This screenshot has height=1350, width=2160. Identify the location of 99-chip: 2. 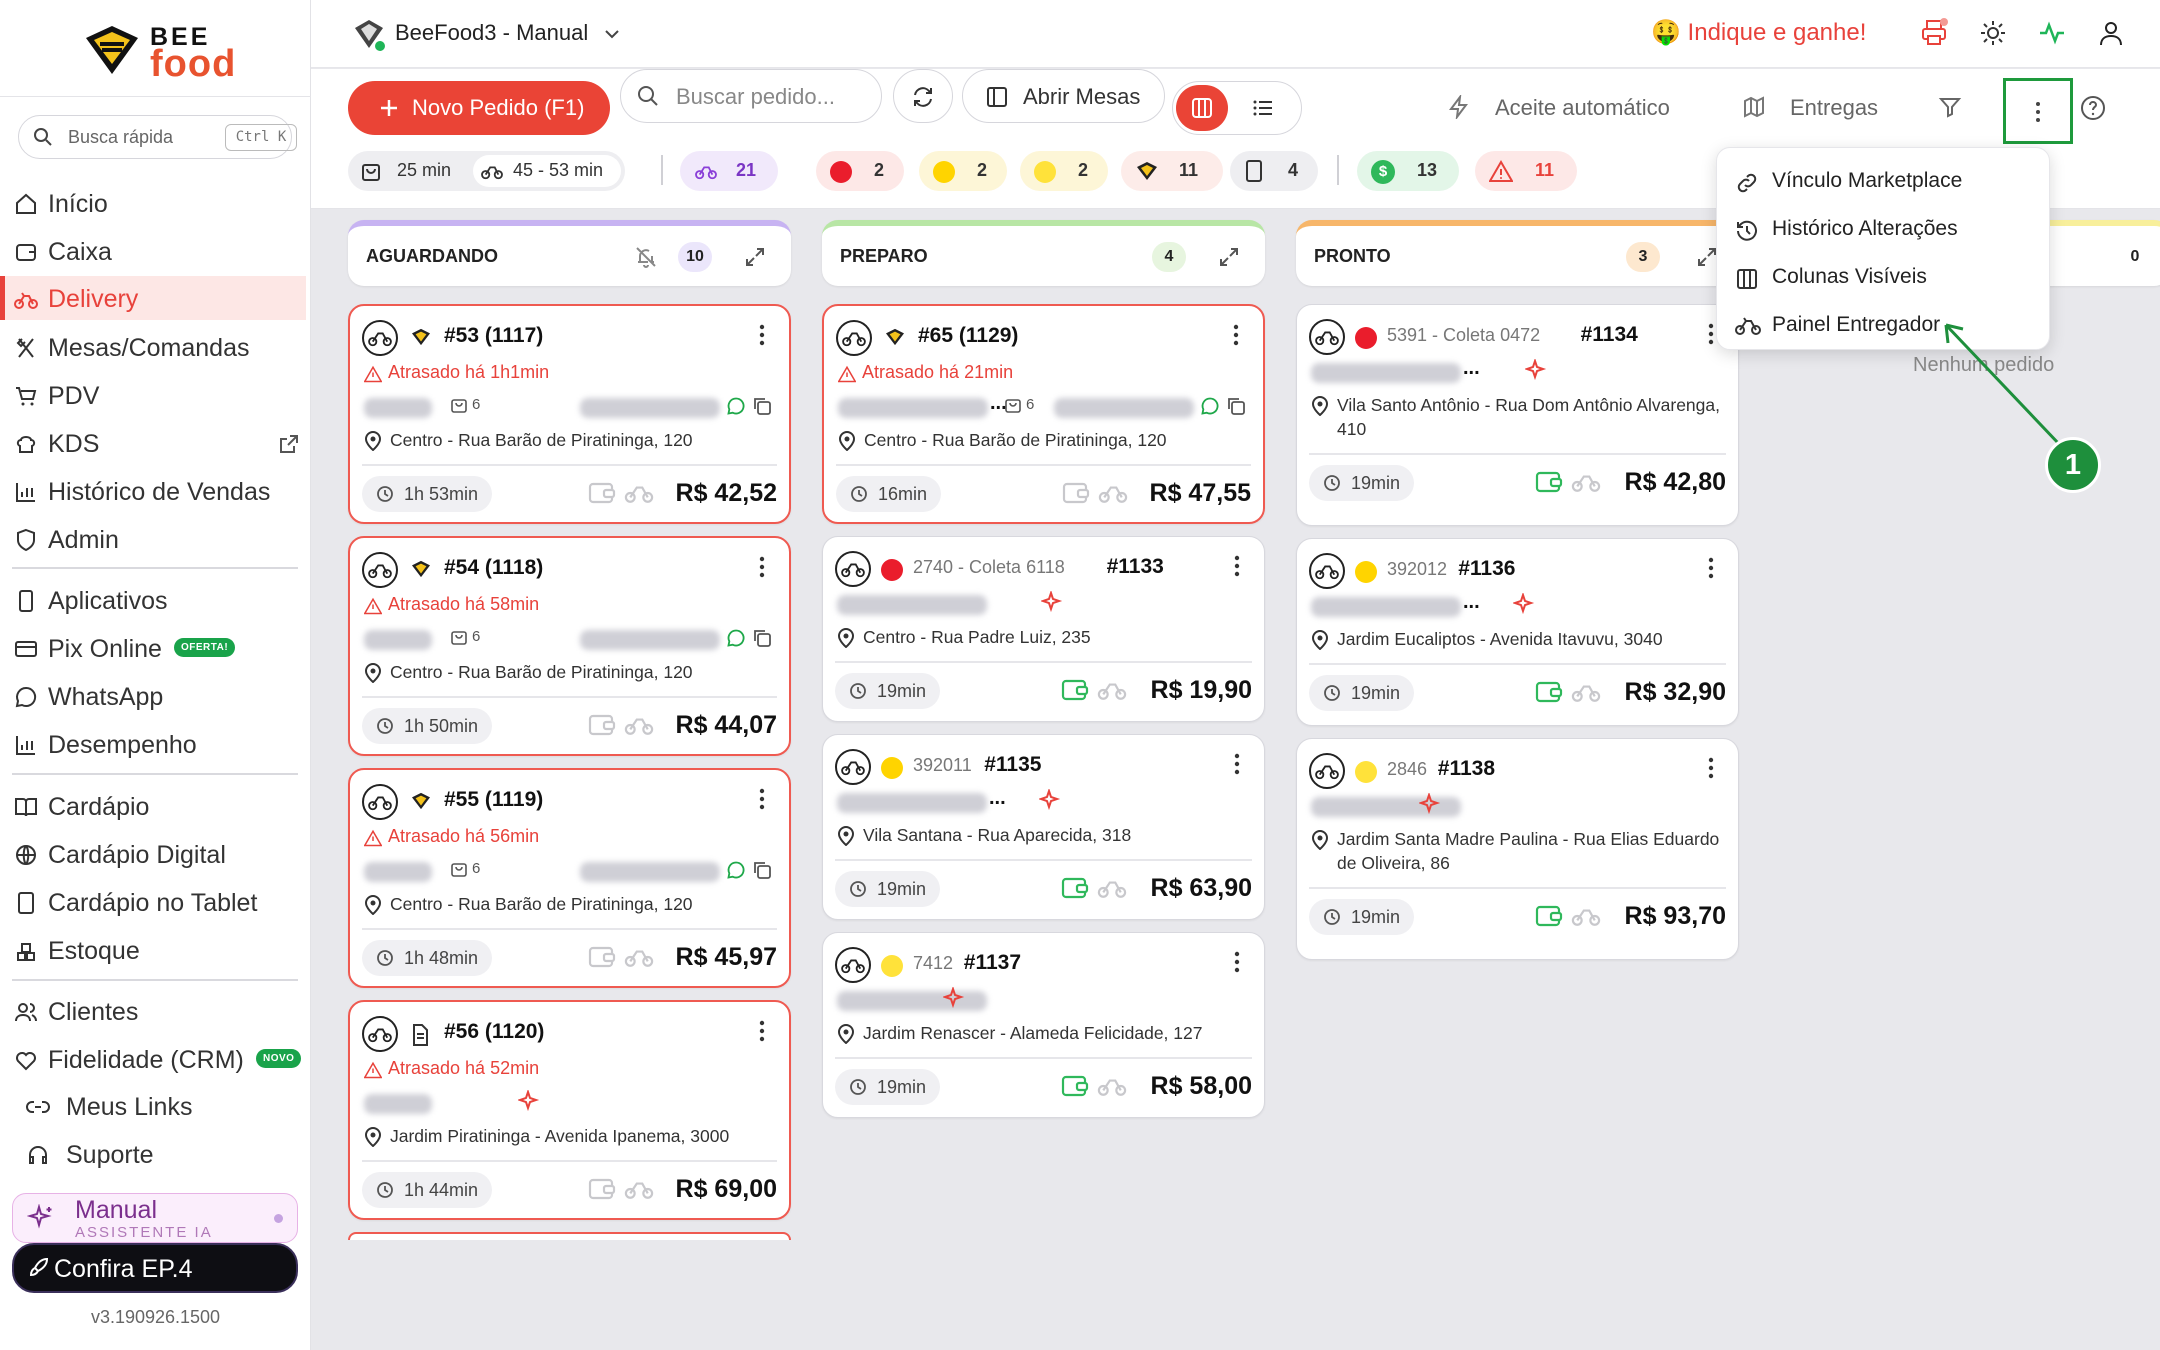
(963, 171).